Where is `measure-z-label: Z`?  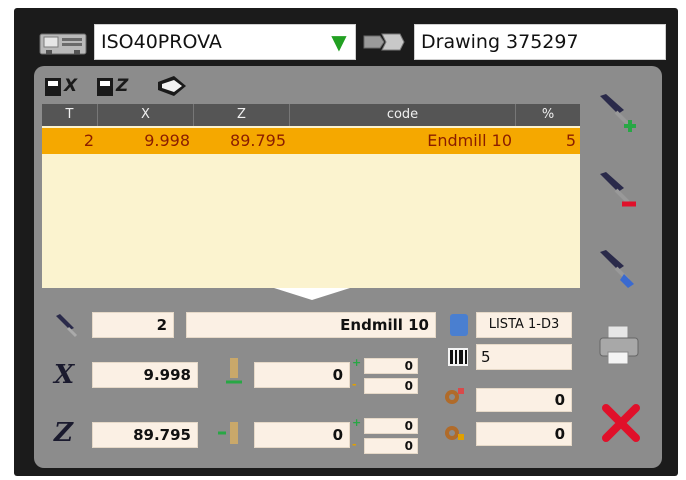 measure-z-label: Z is located at coordinates (122, 86).